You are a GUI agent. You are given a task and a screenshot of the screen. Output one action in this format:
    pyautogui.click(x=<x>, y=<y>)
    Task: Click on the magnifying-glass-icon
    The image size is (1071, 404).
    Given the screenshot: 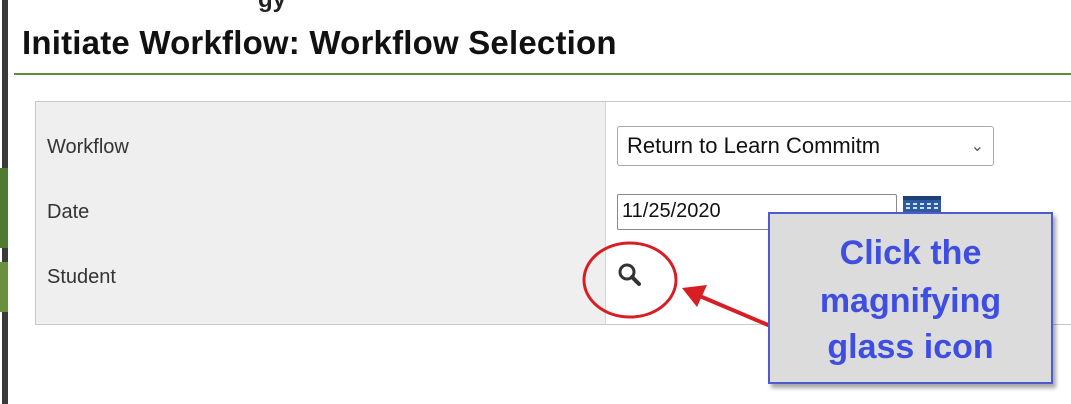 What is the action you would take?
    pyautogui.click(x=630, y=276)
    